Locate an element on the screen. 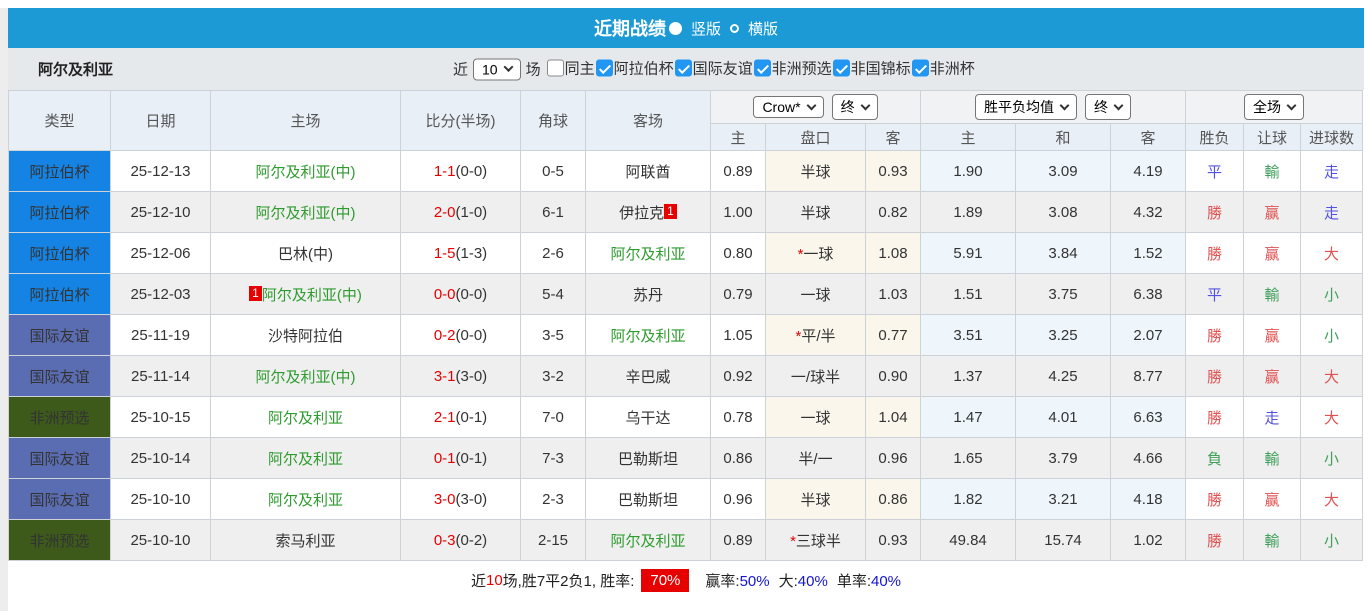 Image resolution: width=1370 pixels, height=611 pixels. home-team-name: 阿尔及利亚 is located at coordinates (305, 418).